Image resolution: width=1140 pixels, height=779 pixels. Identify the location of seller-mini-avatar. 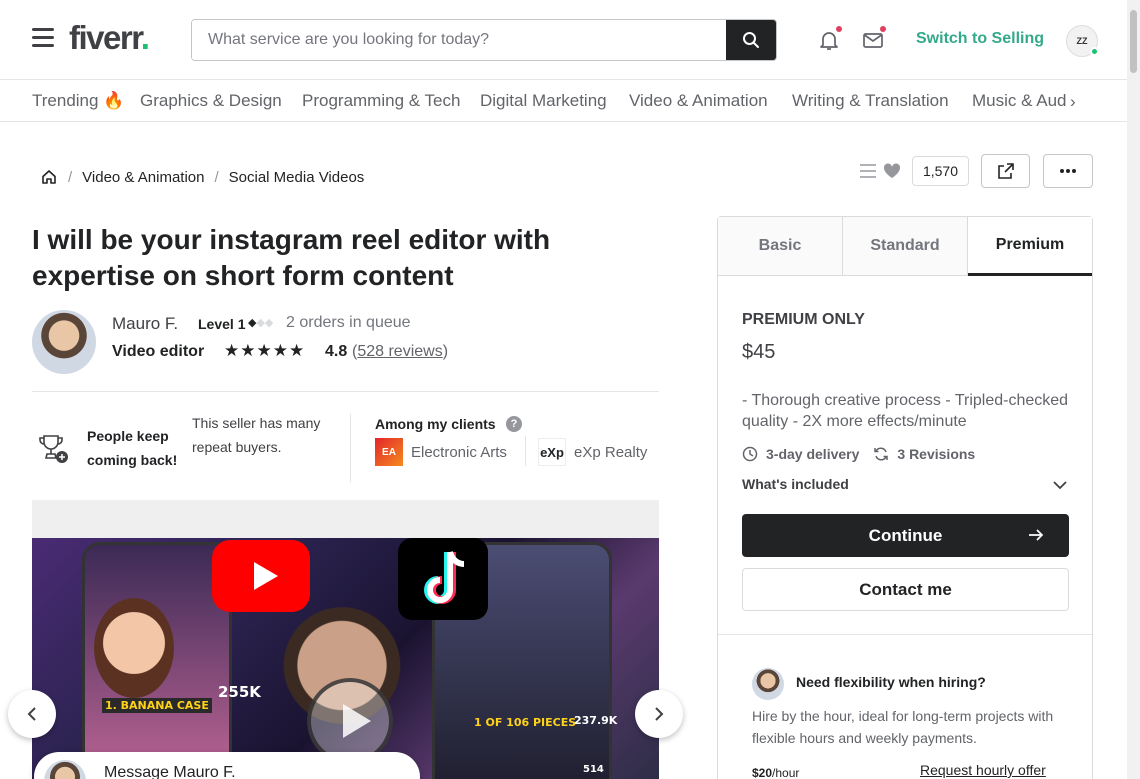
(65, 769).